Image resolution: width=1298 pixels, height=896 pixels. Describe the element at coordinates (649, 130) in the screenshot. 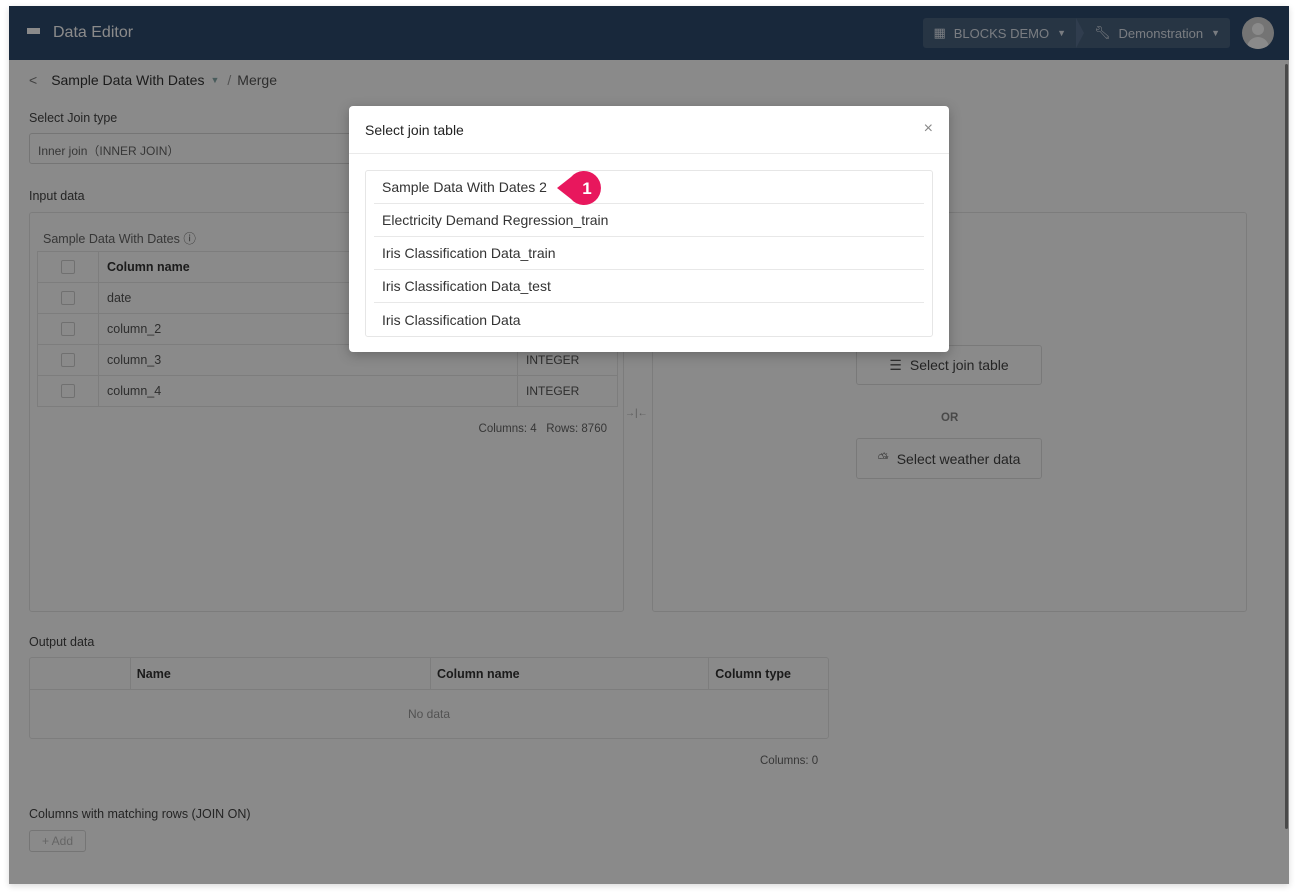

I see `modal-header: Select join table` at that location.